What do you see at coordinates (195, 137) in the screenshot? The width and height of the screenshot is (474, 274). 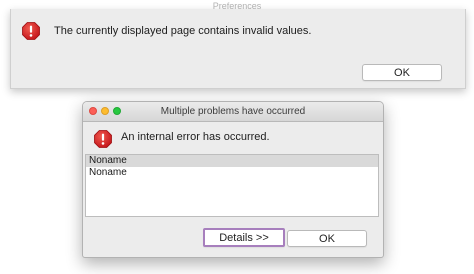 I see `dialog-message: An internal error has occurred.` at bounding box center [195, 137].